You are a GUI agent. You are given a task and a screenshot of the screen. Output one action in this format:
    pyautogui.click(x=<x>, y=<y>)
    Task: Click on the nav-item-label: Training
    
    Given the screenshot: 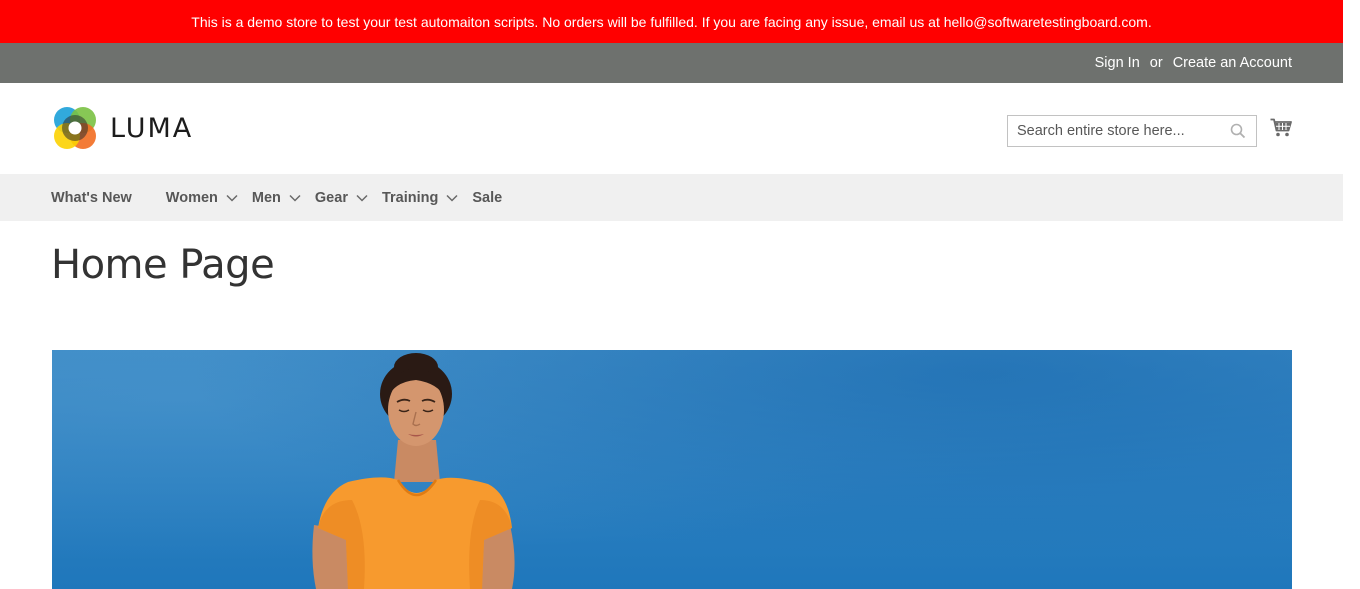 What is the action you would take?
    pyautogui.click(x=410, y=197)
    